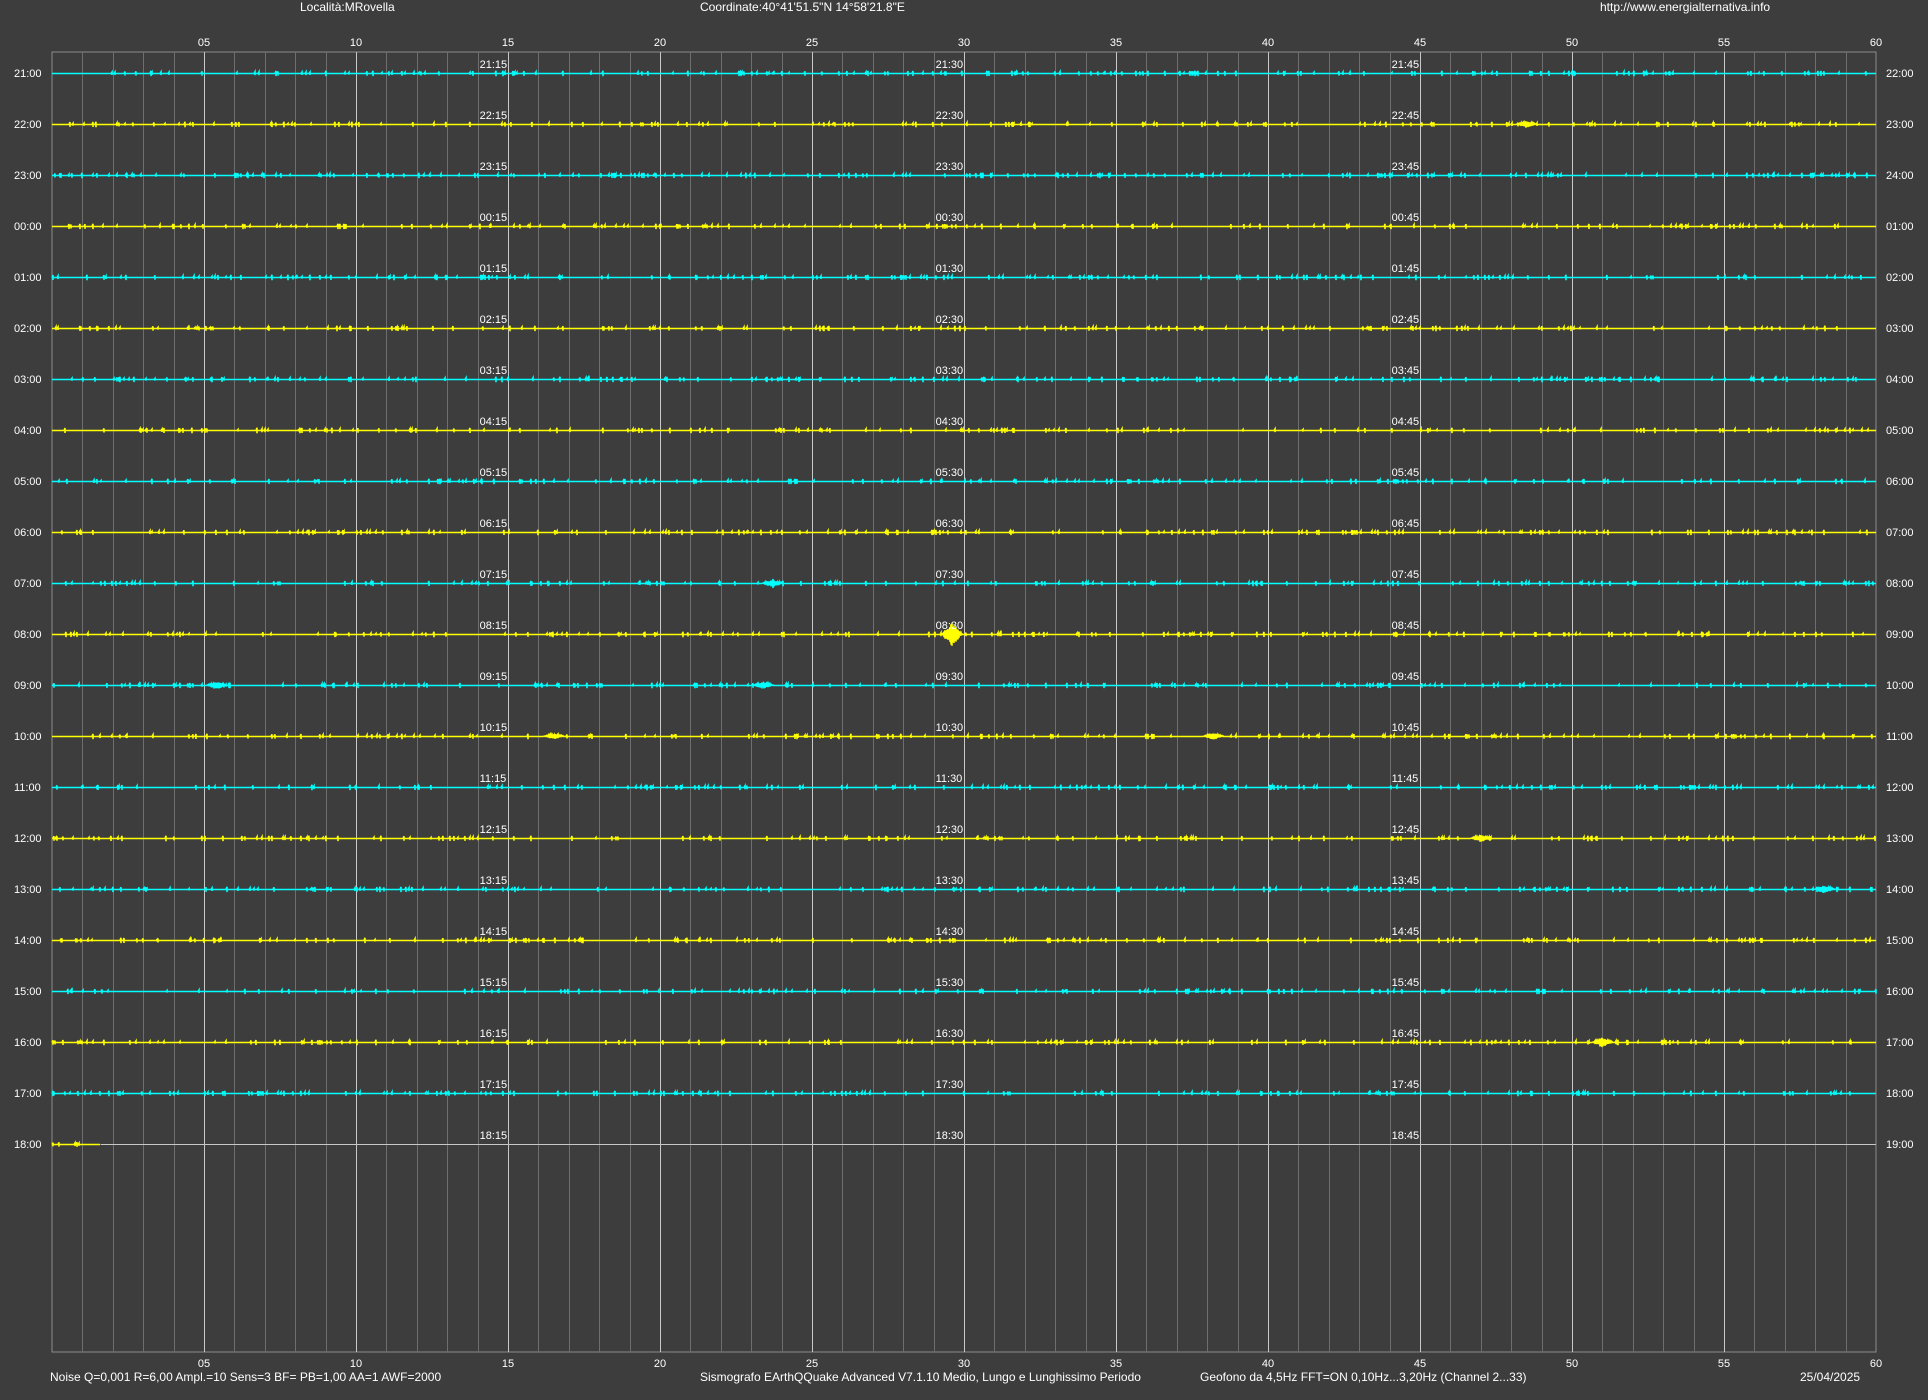 The image size is (1928, 1400). What do you see at coordinates (1900, 788) in the screenshot?
I see `row-label-right: 12:00` at bounding box center [1900, 788].